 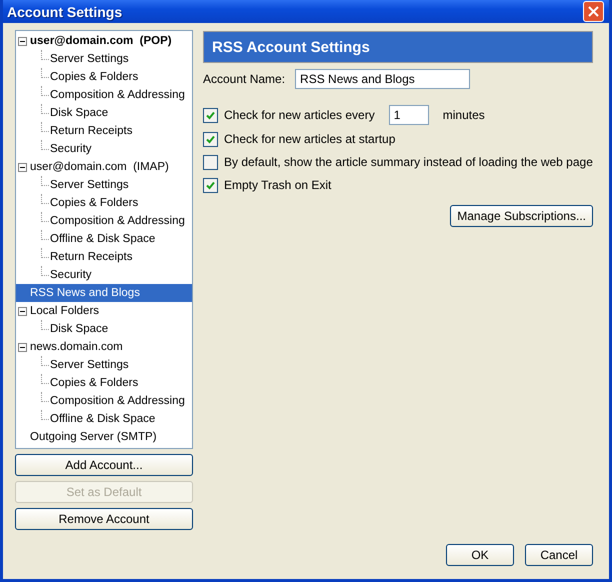 I want to click on checkbox-label: By default, show the article summary instead of loading the web page, so click(x=408, y=162).